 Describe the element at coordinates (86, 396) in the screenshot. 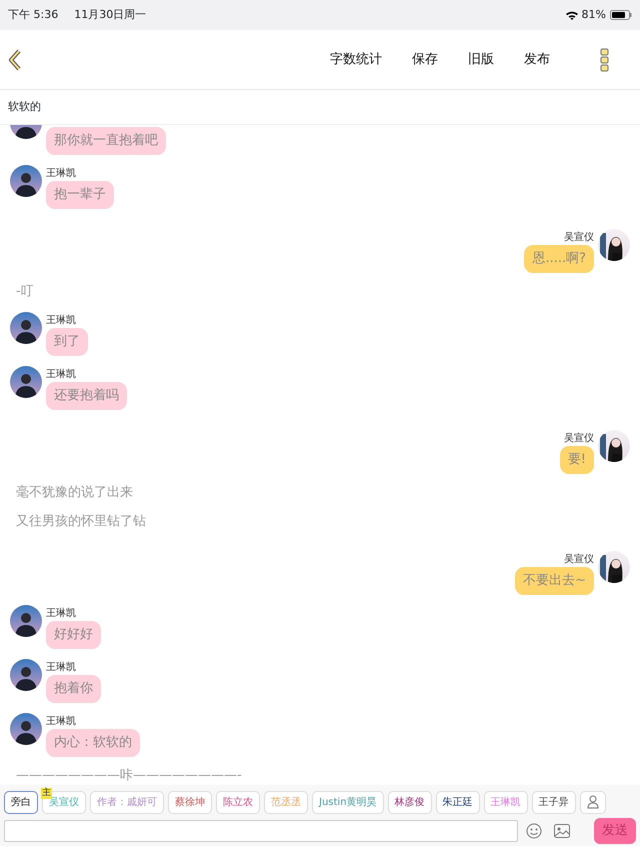

I see `chat-bubble: 还要抱着吗` at that location.